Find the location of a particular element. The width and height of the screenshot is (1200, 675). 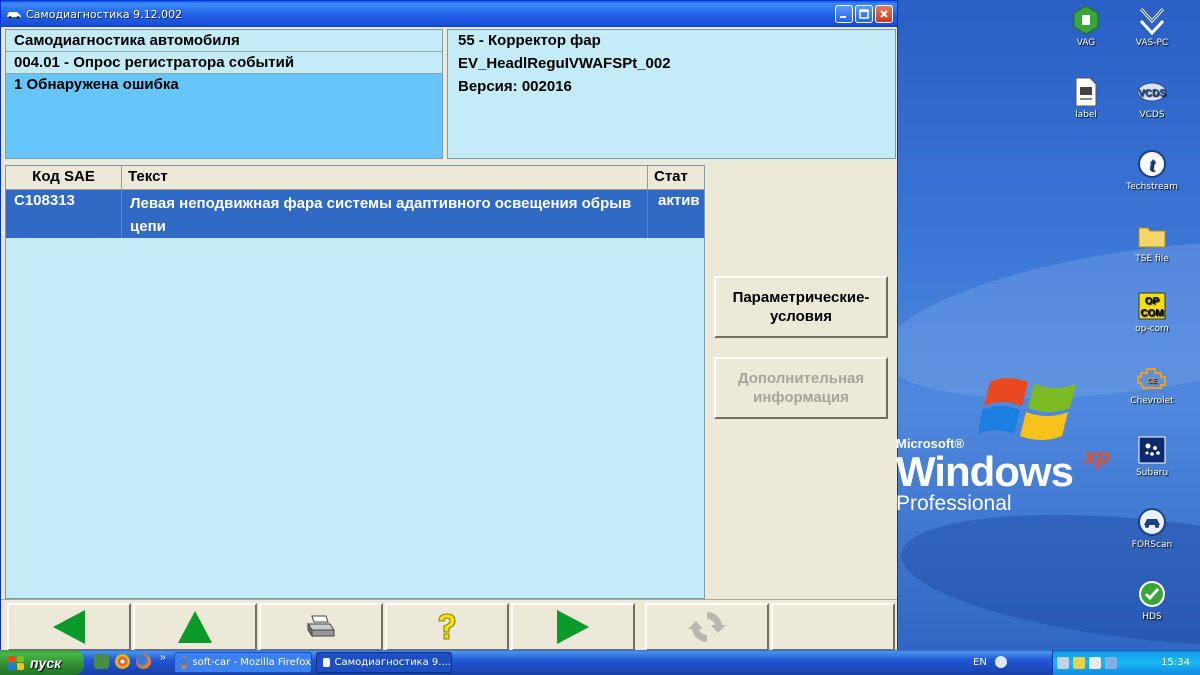

path-line-1: Самодиагностика автомобиля is located at coordinates (224, 41).